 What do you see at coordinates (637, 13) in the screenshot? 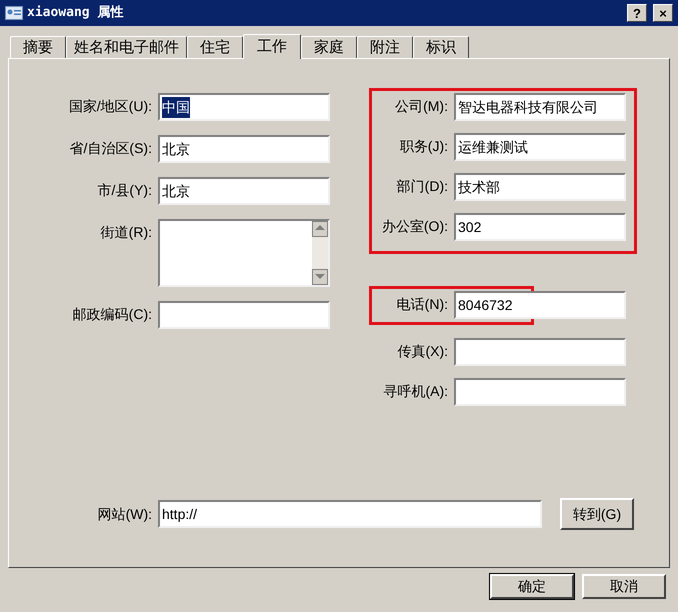
I see `help-button: ?` at bounding box center [637, 13].